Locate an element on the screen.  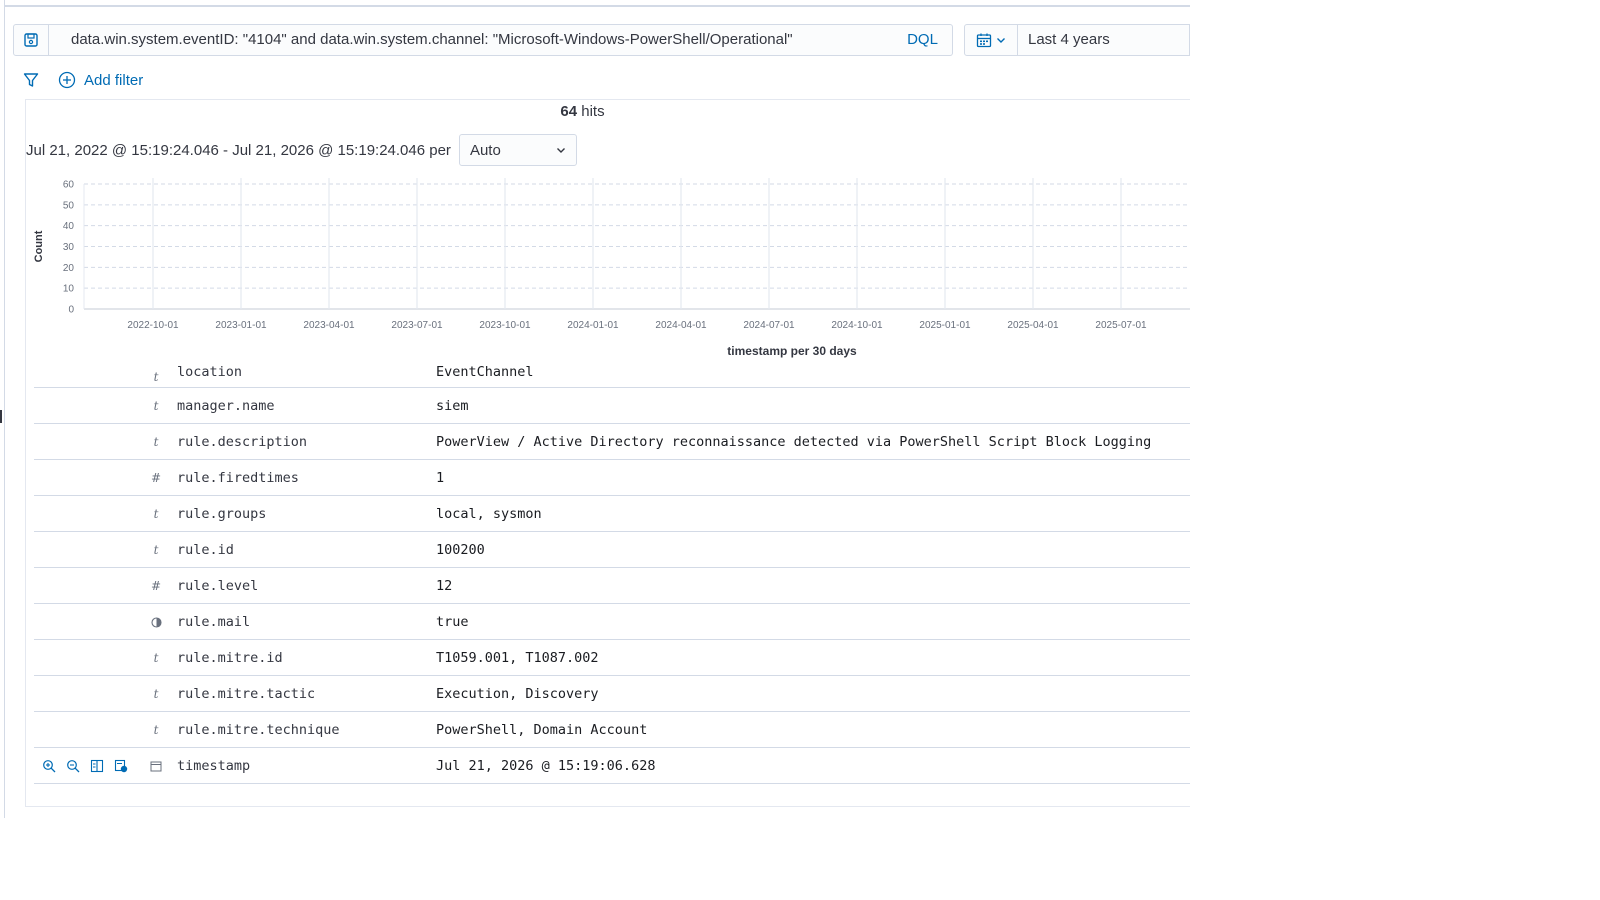
x-tick-label: 2025-04-01 is located at coordinates (1033, 325).